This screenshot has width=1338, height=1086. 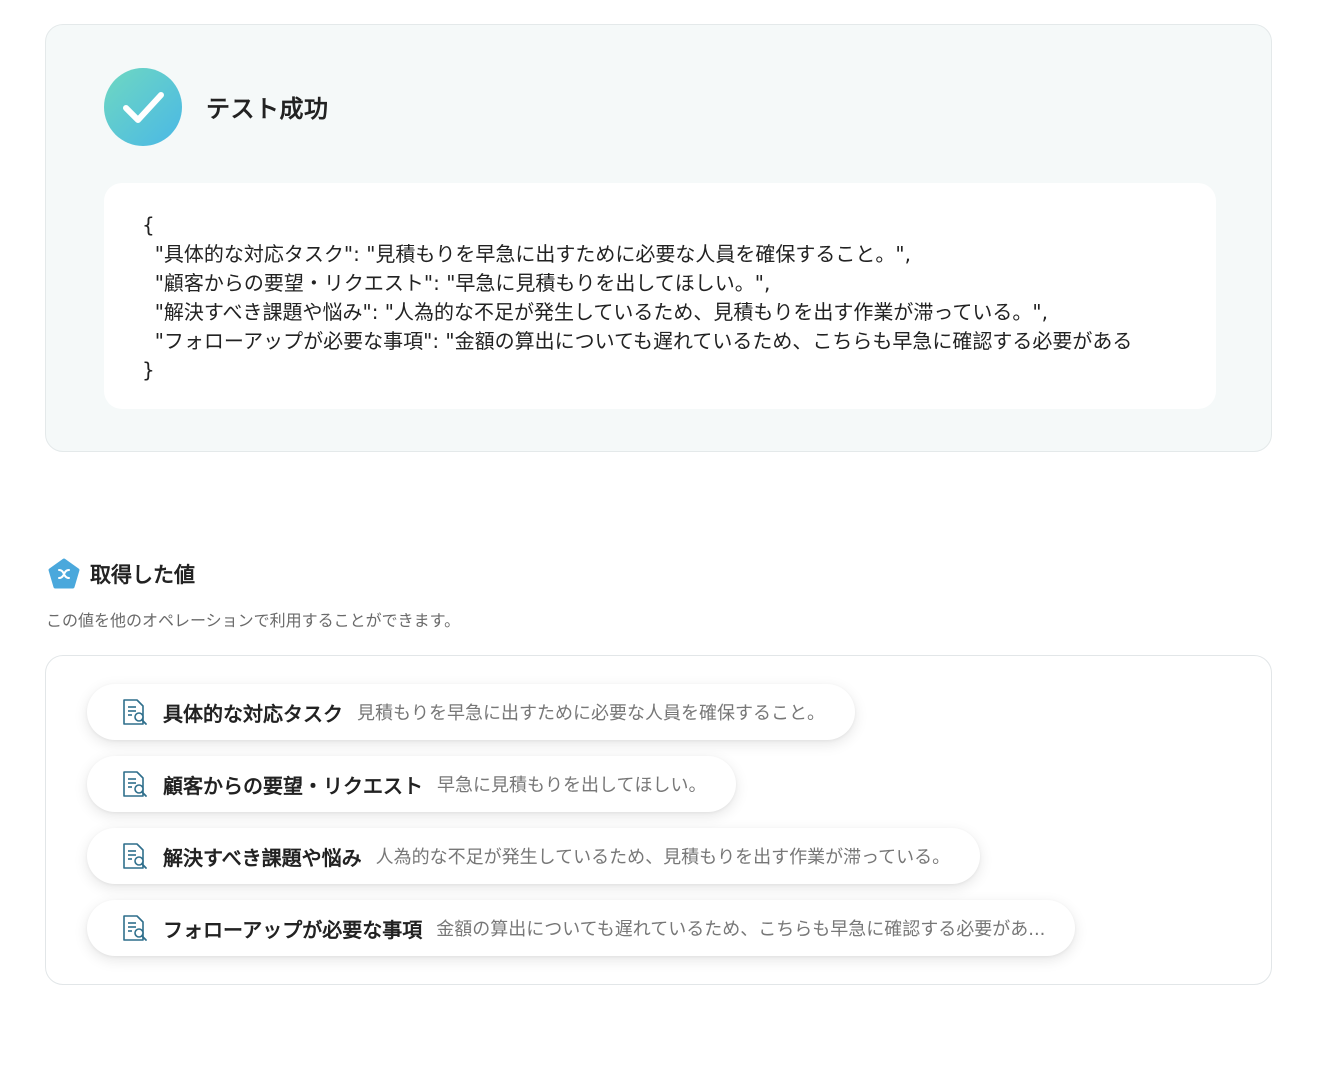 What do you see at coordinates (142, 575) in the screenshot?
I see `values-section-title: 取得した値` at bounding box center [142, 575].